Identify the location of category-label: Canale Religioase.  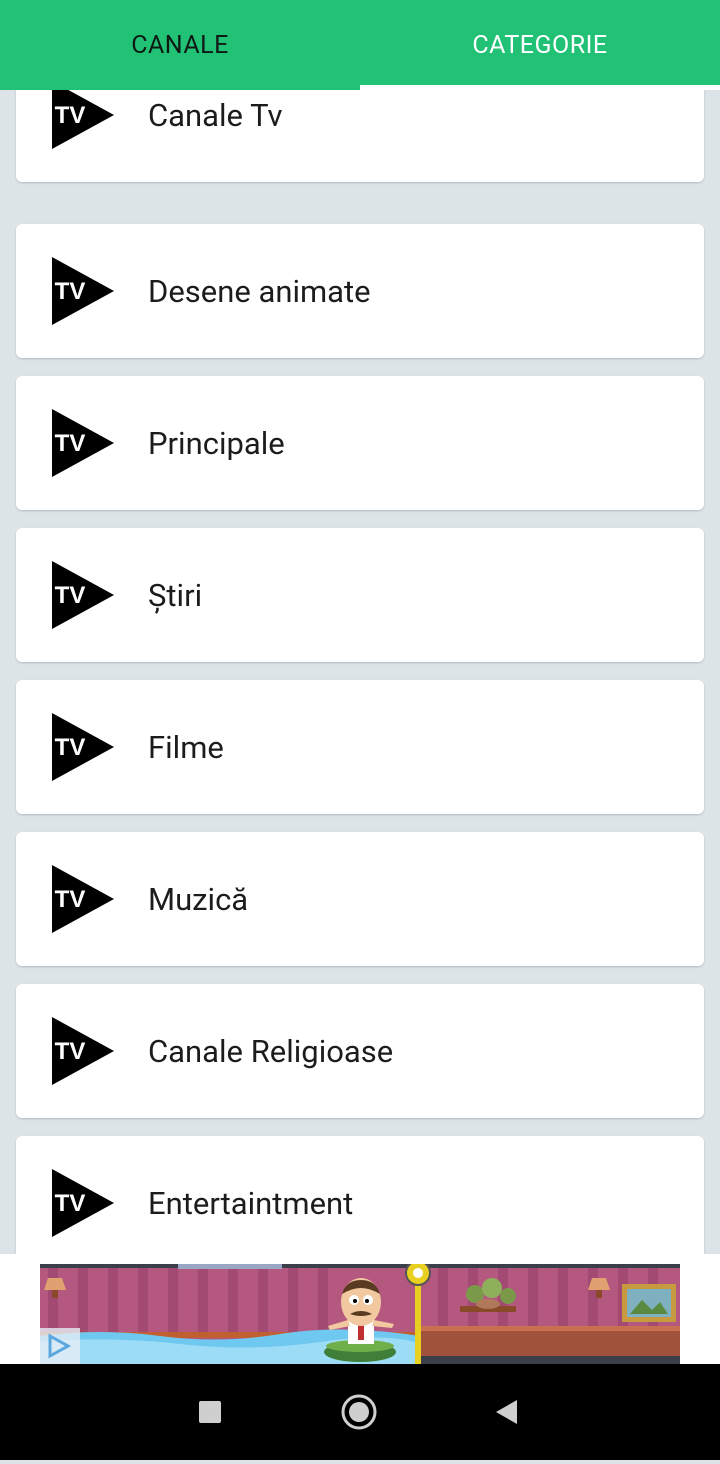
(271, 1051).